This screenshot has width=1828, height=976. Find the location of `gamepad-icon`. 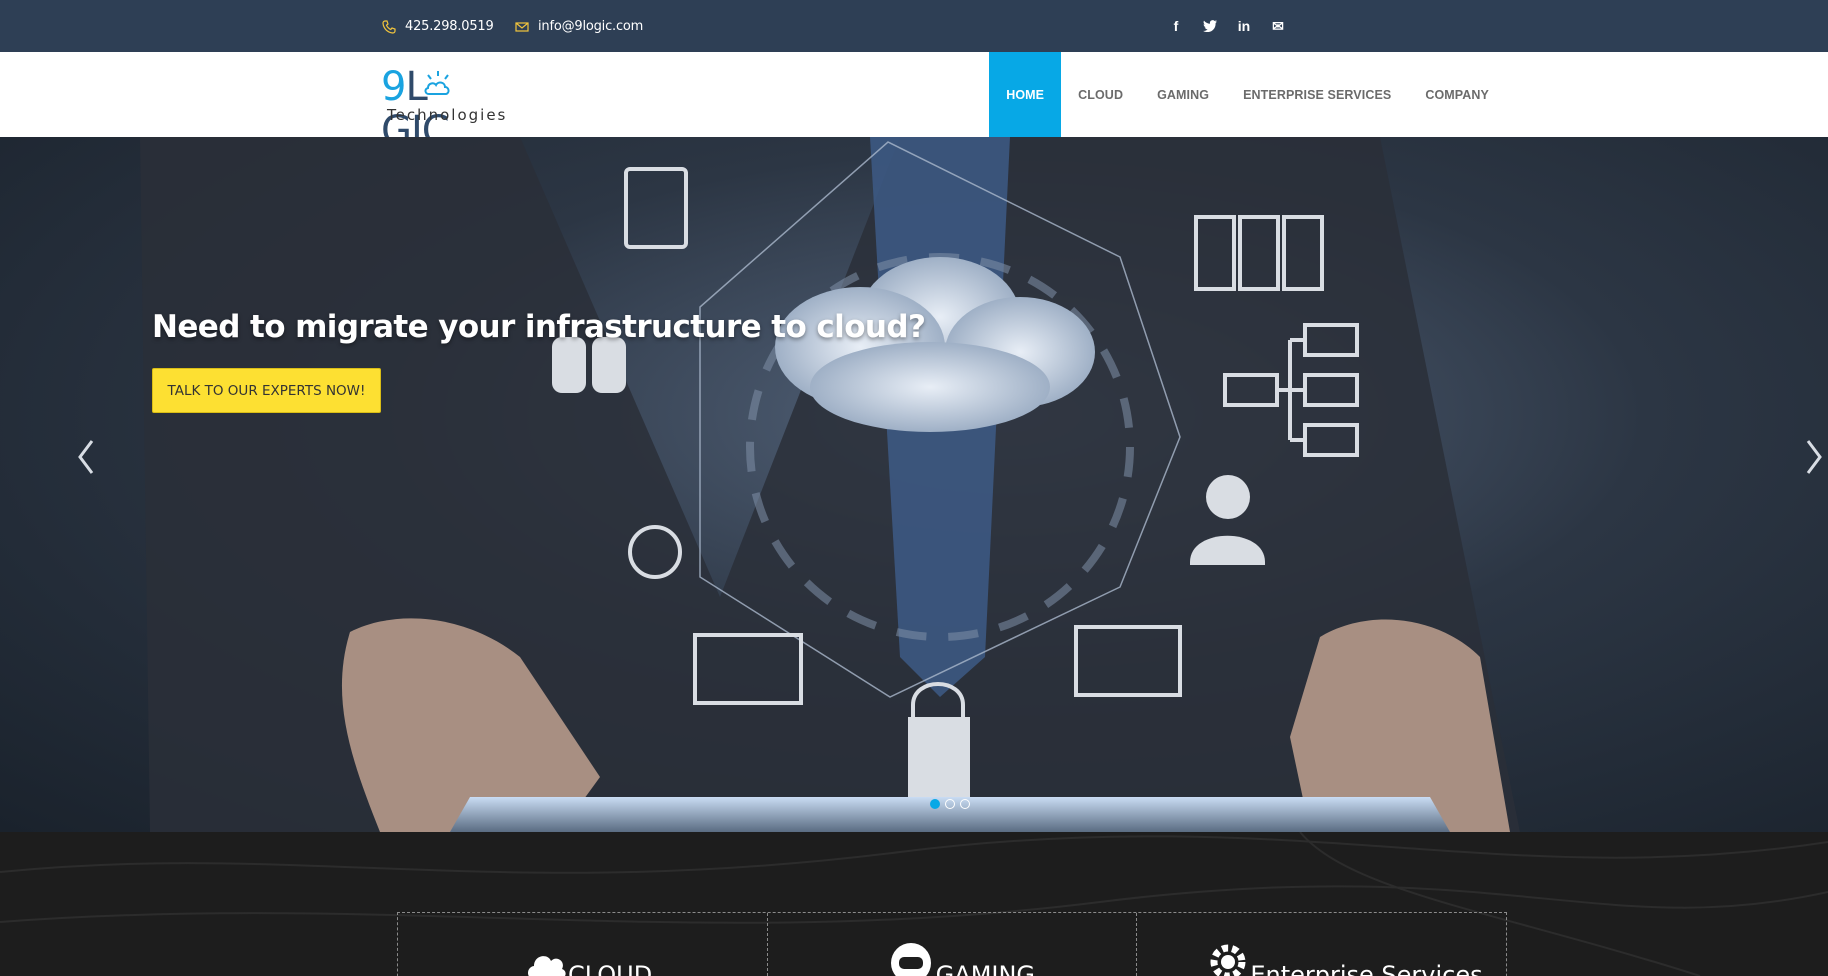

gamepad-icon is located at coordinates (910, 959).